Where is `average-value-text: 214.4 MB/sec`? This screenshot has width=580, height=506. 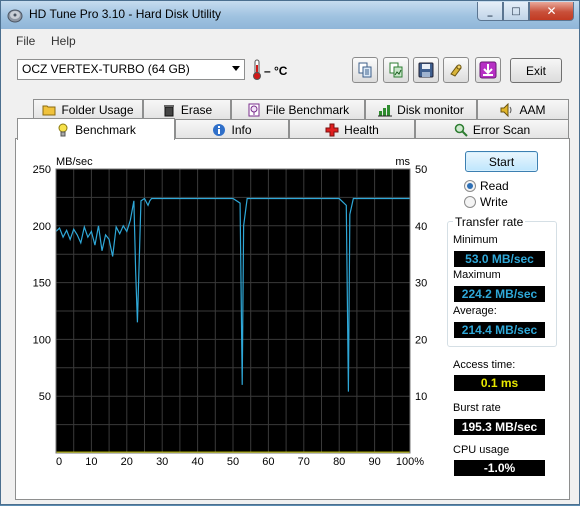 average-value-text: 214.4 MB/sec is located at coordinates (499, 330).